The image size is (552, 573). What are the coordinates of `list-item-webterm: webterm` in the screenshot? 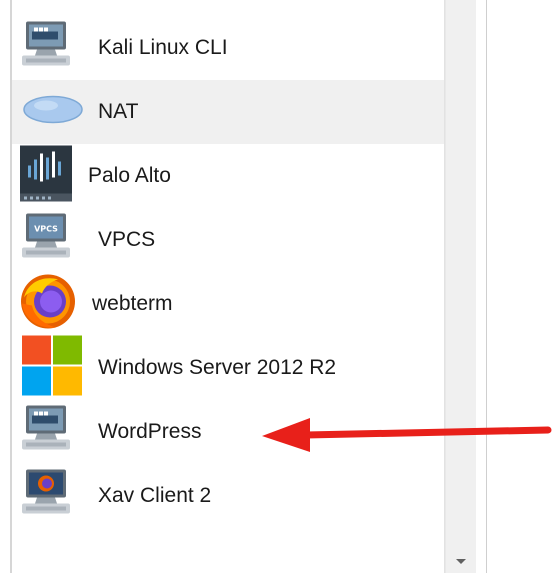 It's located at (228, 304).